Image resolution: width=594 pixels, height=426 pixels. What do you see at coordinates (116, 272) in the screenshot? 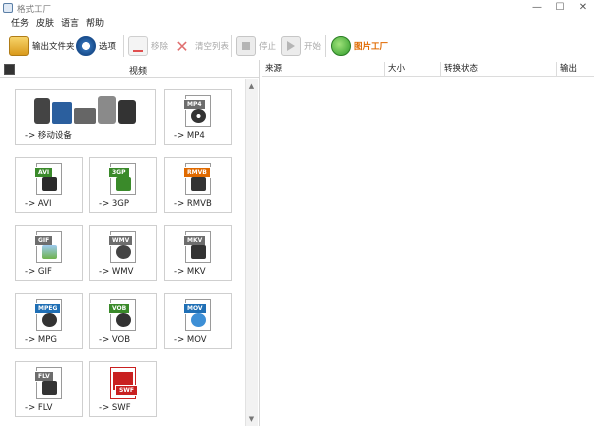
I see `tile-label: -> WMV` at bounding box center [116, 272].